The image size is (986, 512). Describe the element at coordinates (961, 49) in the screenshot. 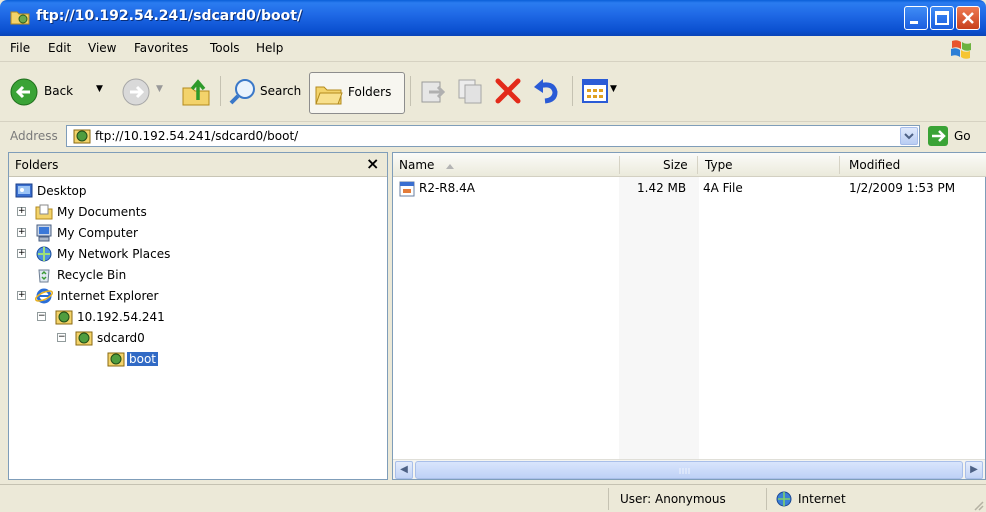

I see `windows-logo-icon` at that location.